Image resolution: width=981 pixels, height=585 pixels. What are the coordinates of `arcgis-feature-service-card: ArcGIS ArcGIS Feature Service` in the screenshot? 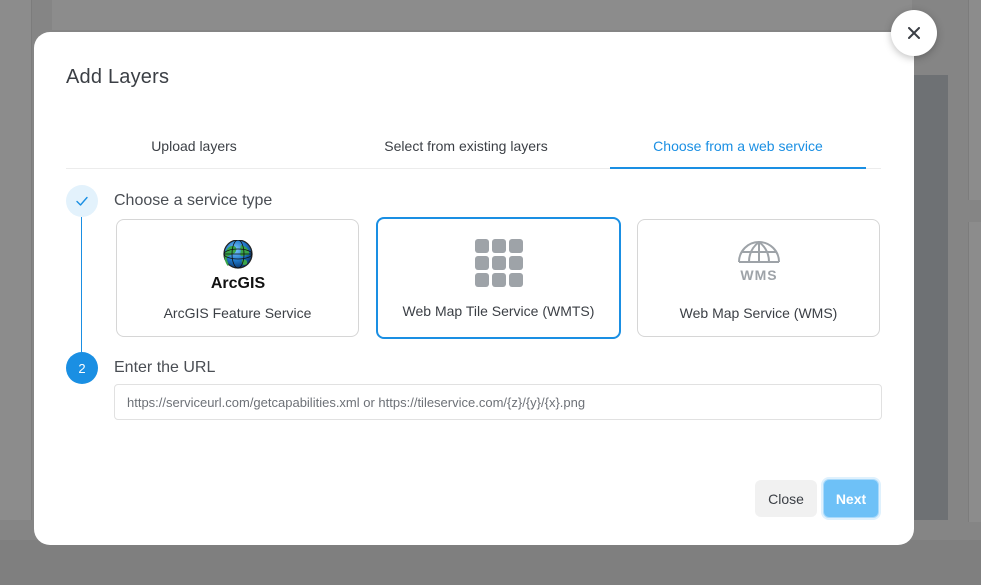 It's located at (237, 278).